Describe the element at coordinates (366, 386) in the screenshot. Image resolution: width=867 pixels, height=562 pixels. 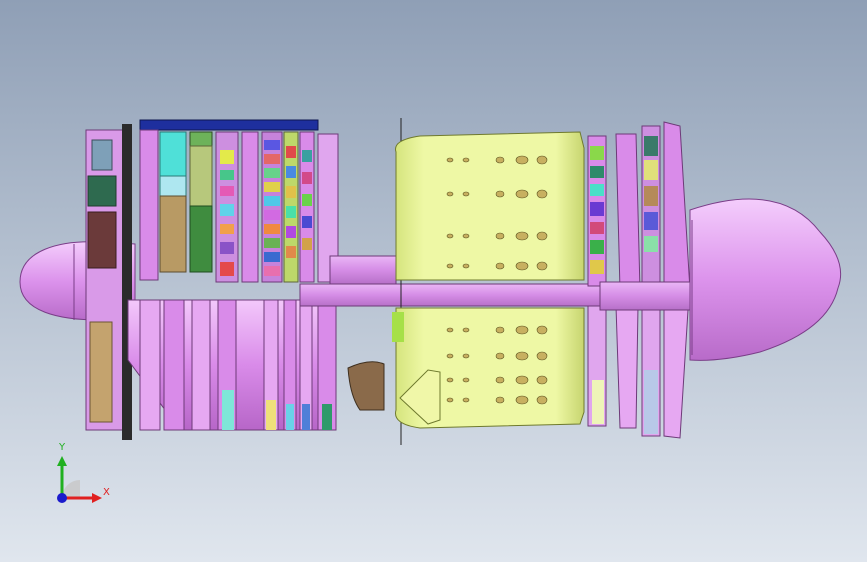
I see `transfer-duct` at that location.